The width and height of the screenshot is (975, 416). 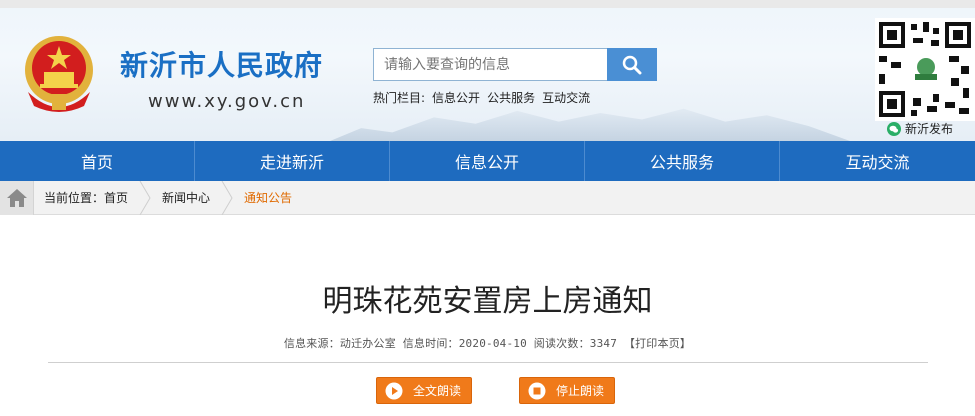 What do you see at coordinates (511, 97) in the screenshot?
I see `hot-link-public-service: 公共服务` at bounding box center [511, 97].